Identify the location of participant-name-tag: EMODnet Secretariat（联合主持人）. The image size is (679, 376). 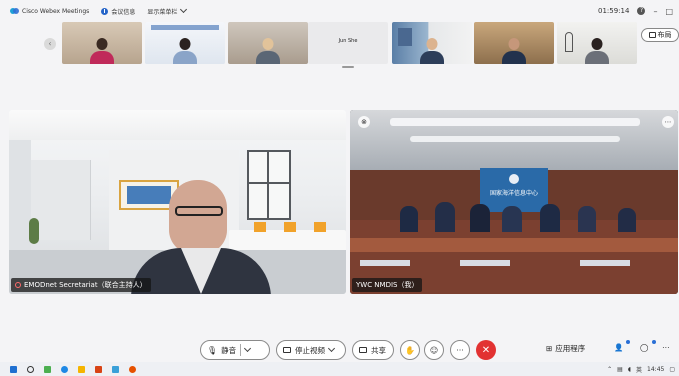
(81, 285).